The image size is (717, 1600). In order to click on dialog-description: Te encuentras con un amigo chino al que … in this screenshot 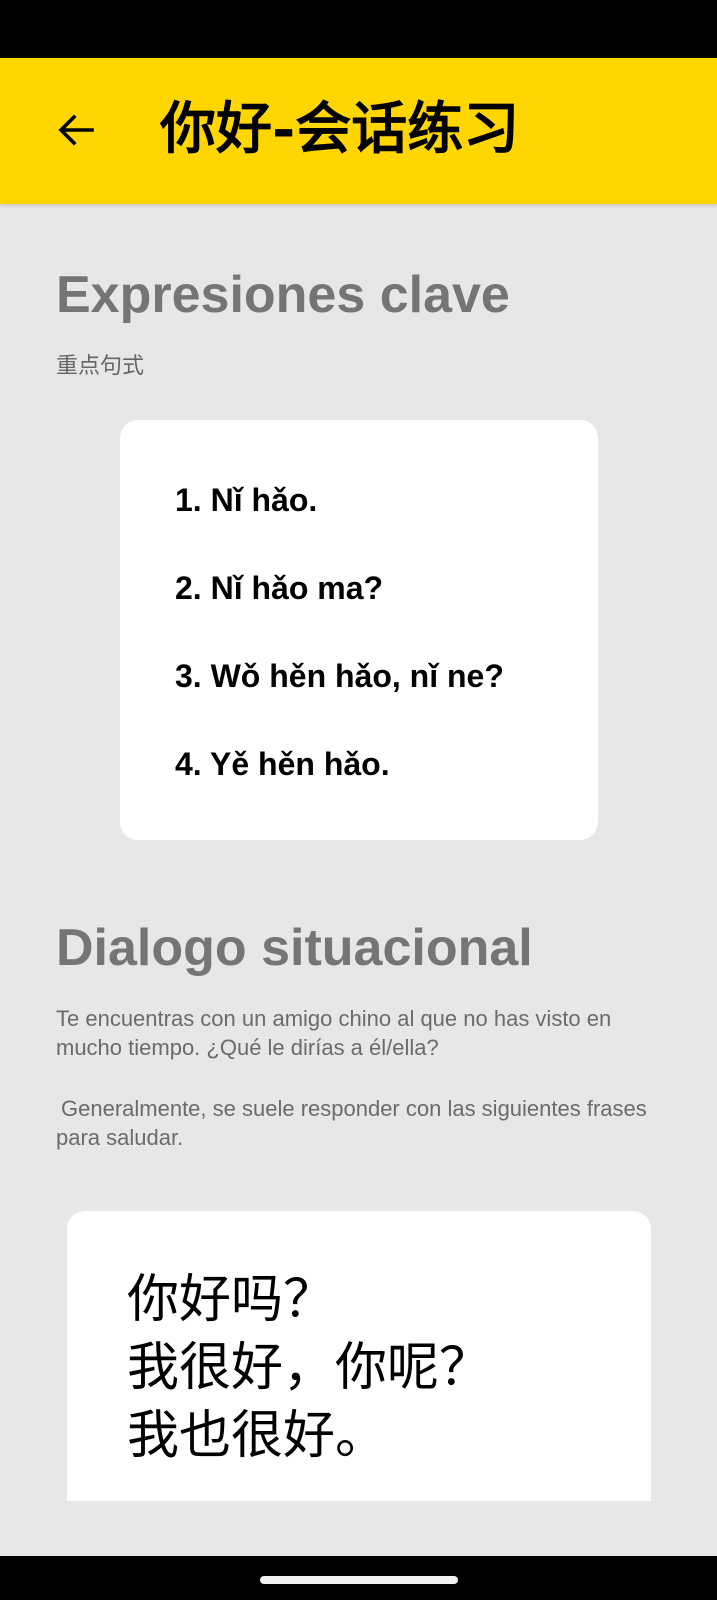, I will do `click(334, 1033)`.